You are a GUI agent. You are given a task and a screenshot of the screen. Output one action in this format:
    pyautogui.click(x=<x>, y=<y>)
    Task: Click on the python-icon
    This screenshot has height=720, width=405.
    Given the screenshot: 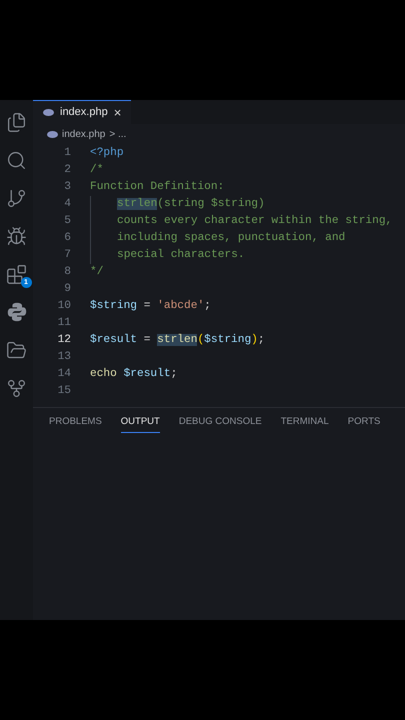 What is the action you would take?
    pyautogui.click(x=17, y=312)
    